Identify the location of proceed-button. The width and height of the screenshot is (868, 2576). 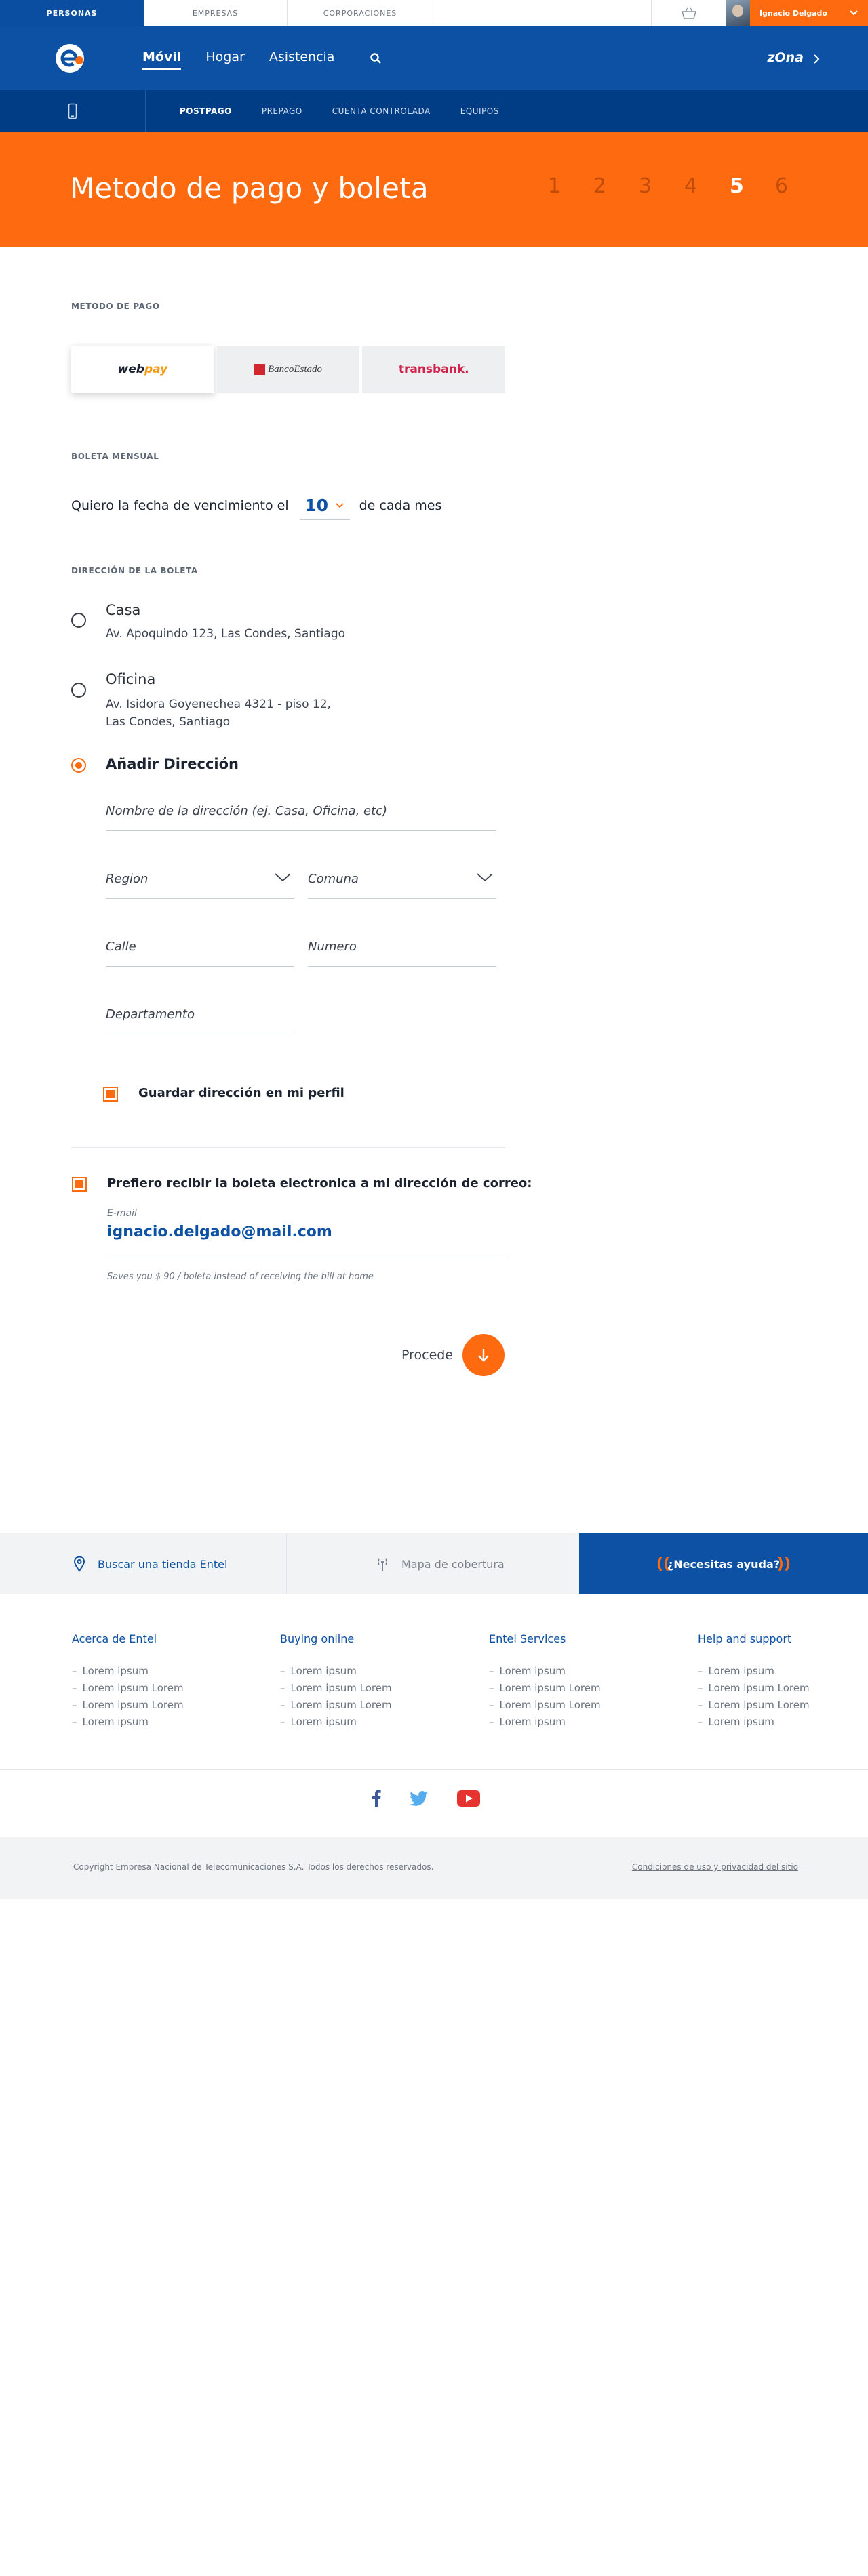
(483, 1355).